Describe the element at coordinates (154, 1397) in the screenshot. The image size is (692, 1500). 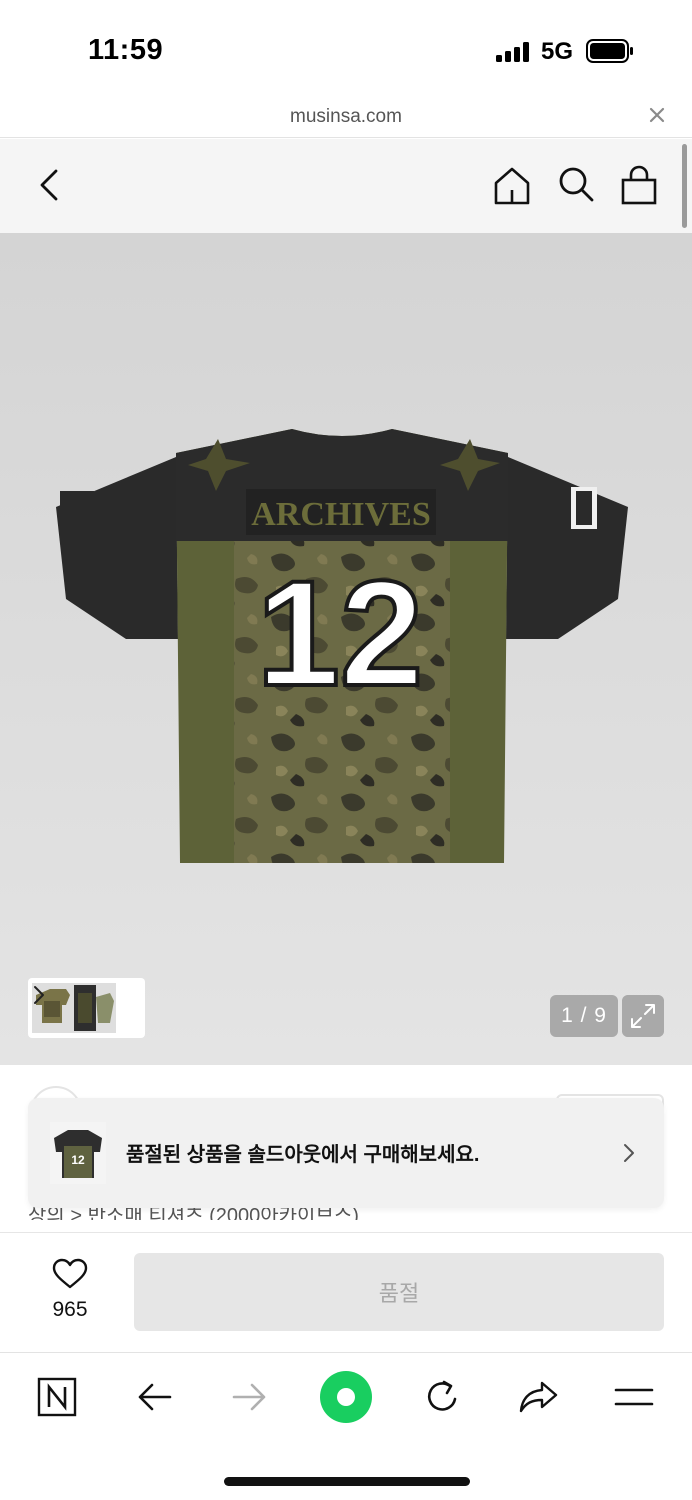
I see `back-arrow-icon` at that location.